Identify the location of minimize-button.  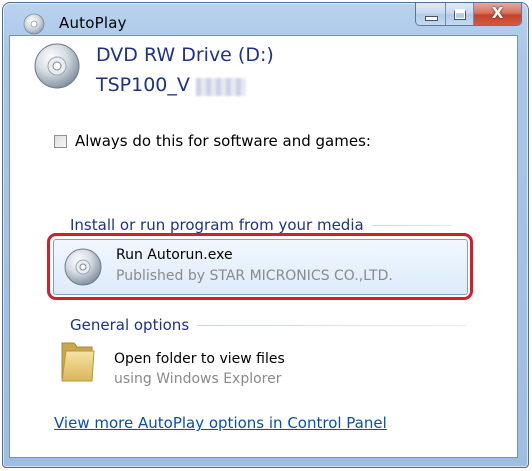
(431, 14).